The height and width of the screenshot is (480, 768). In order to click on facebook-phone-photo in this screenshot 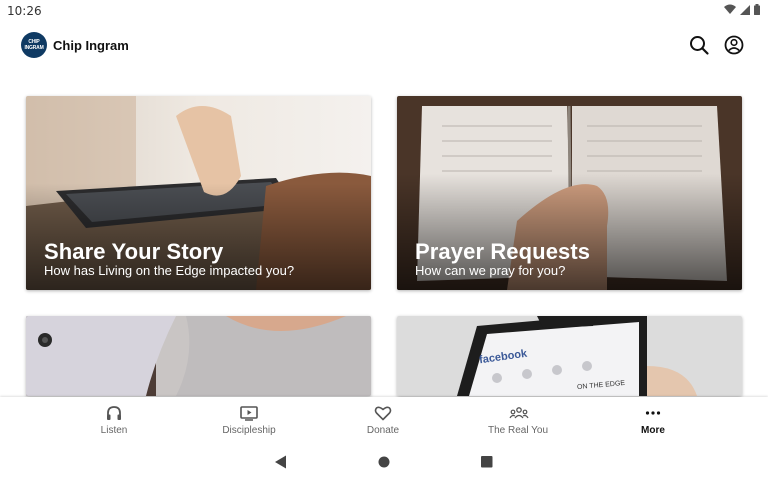, I will do `click(569, 356)`.